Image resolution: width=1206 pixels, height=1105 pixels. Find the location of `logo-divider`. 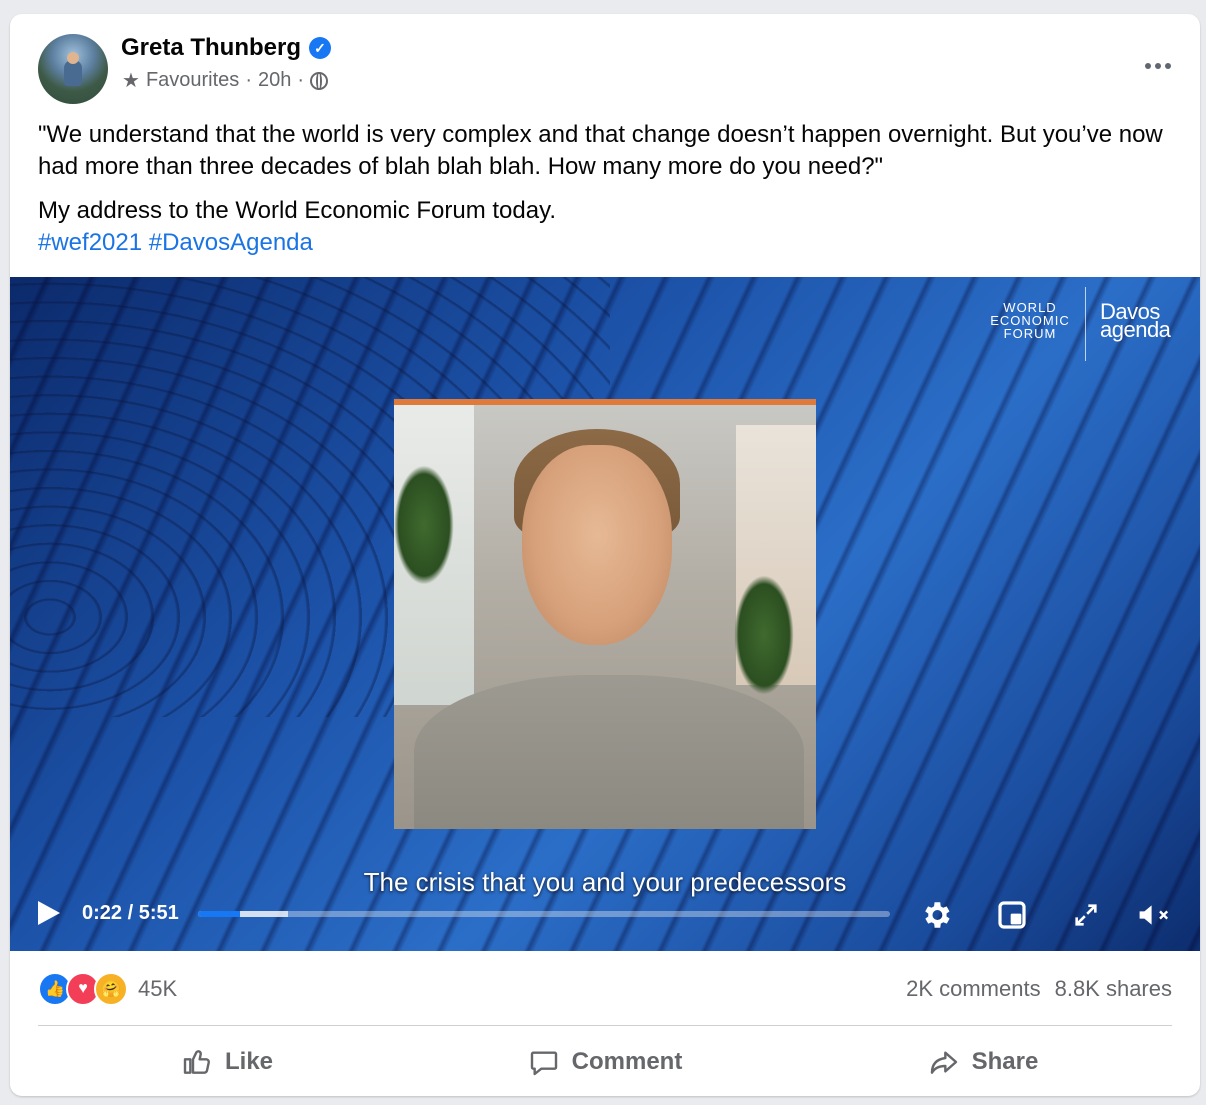

logo-divider is located at coordinates (1085, 324).